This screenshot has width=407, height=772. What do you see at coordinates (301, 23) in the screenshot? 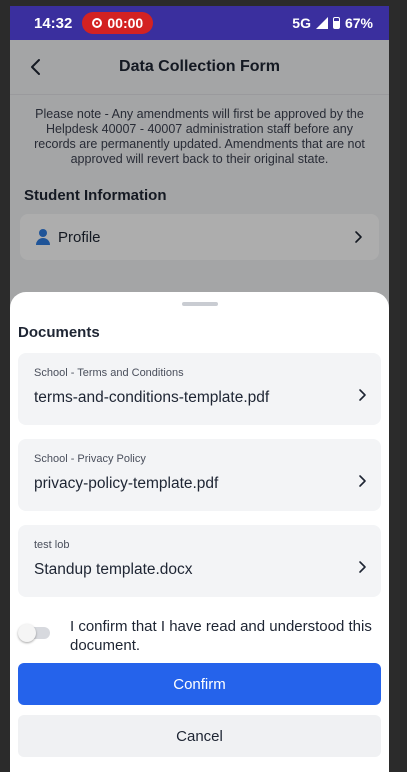
I see `network-type: 5G` at bounding box center [301, 23].